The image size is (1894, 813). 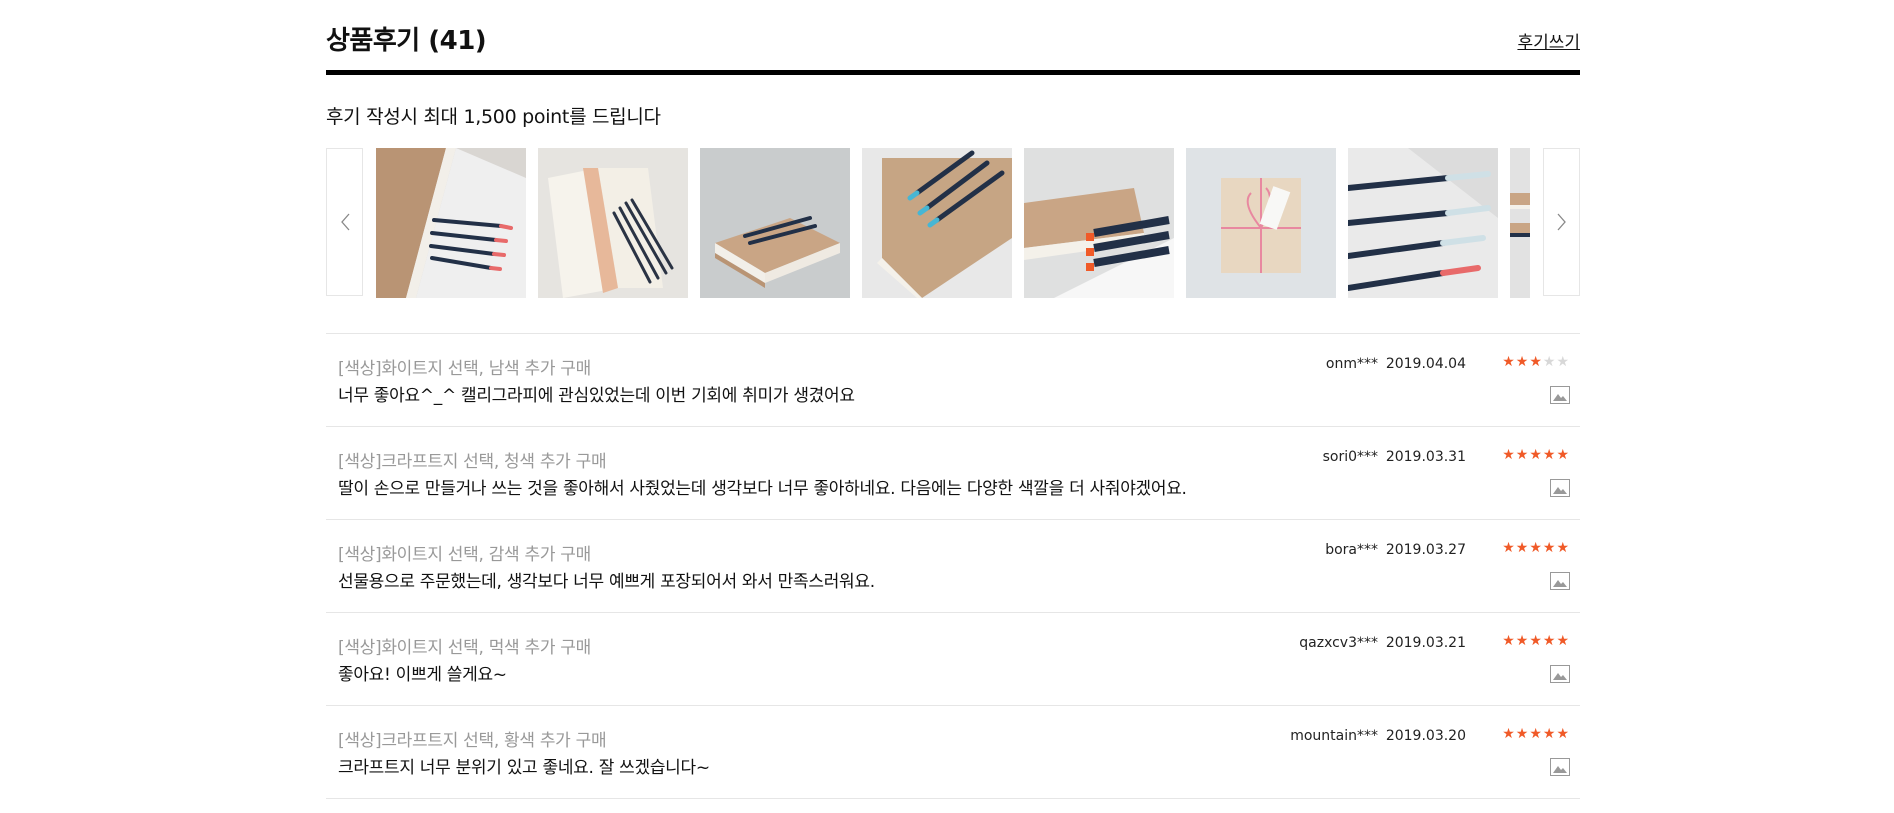 What do you see at coordinates (1425, 364) in the screenshot?
I see `review-date: 2019.04.04` at bounding box center [1425, 364].